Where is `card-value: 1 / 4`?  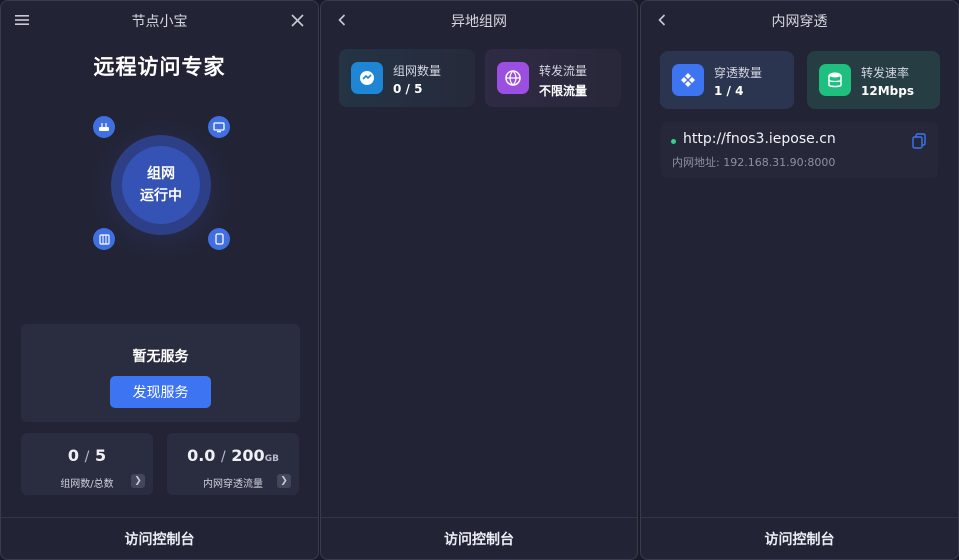
card-value: 1 / 4 is located at coordinates (729, 91).